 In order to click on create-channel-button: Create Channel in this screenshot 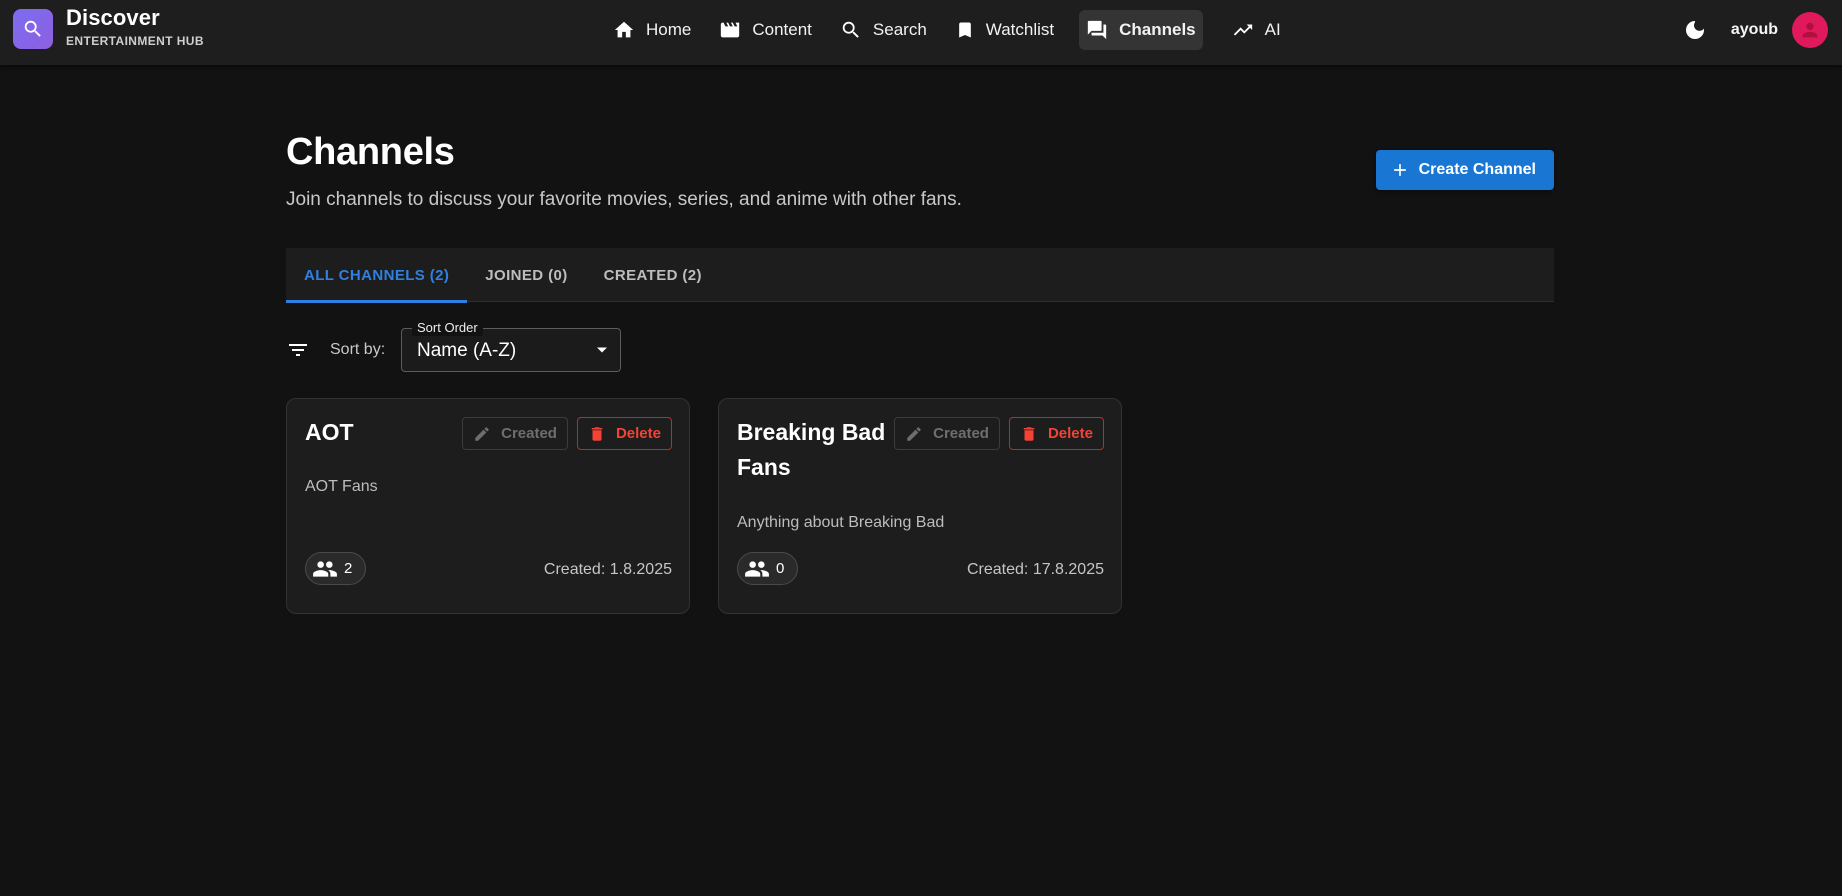, I will do `click(1464, 170)`.